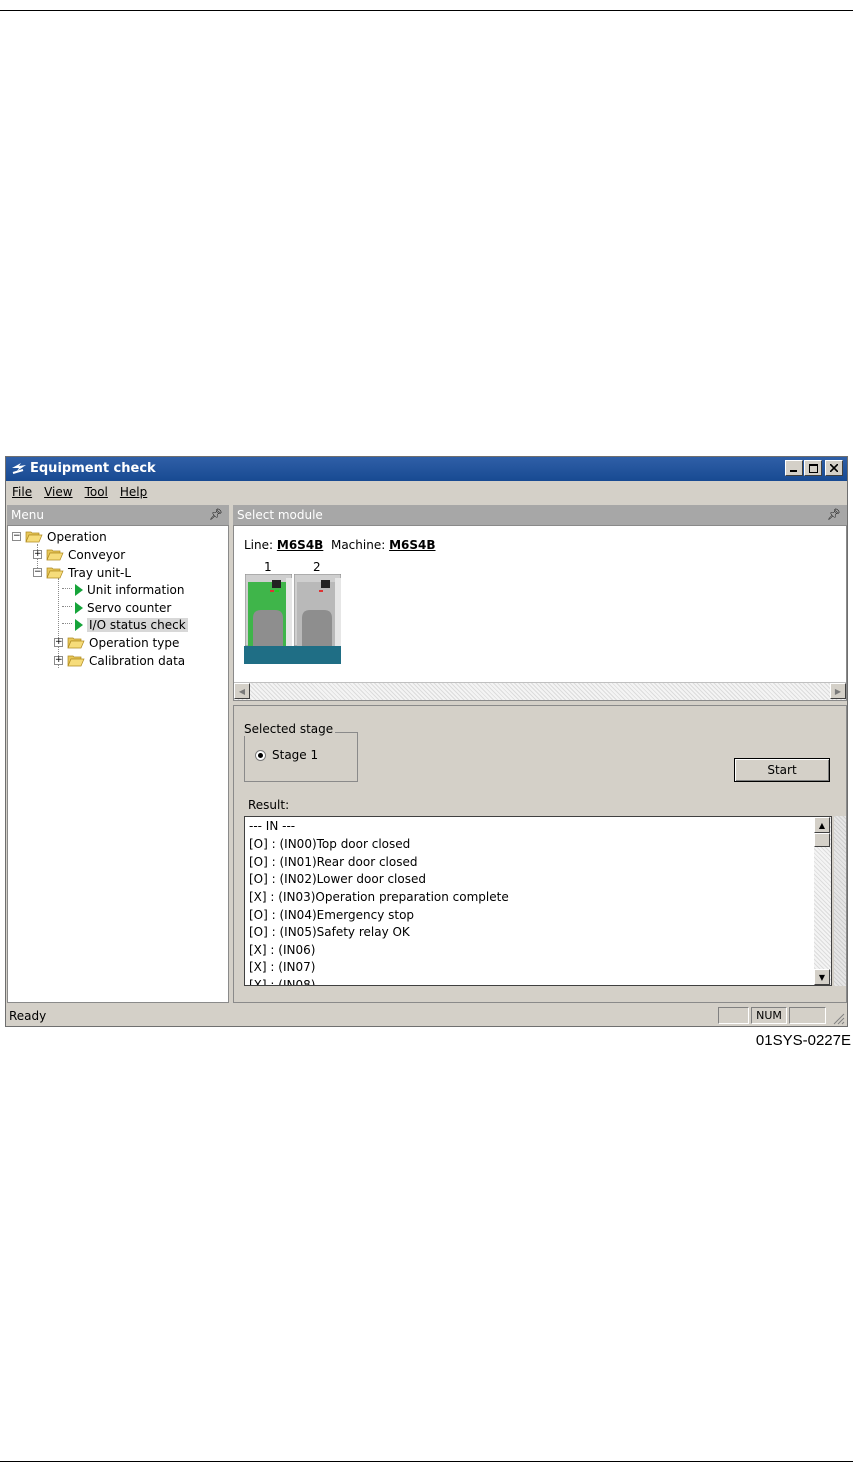  I want to click on module-number: 2, so click(317, 567).